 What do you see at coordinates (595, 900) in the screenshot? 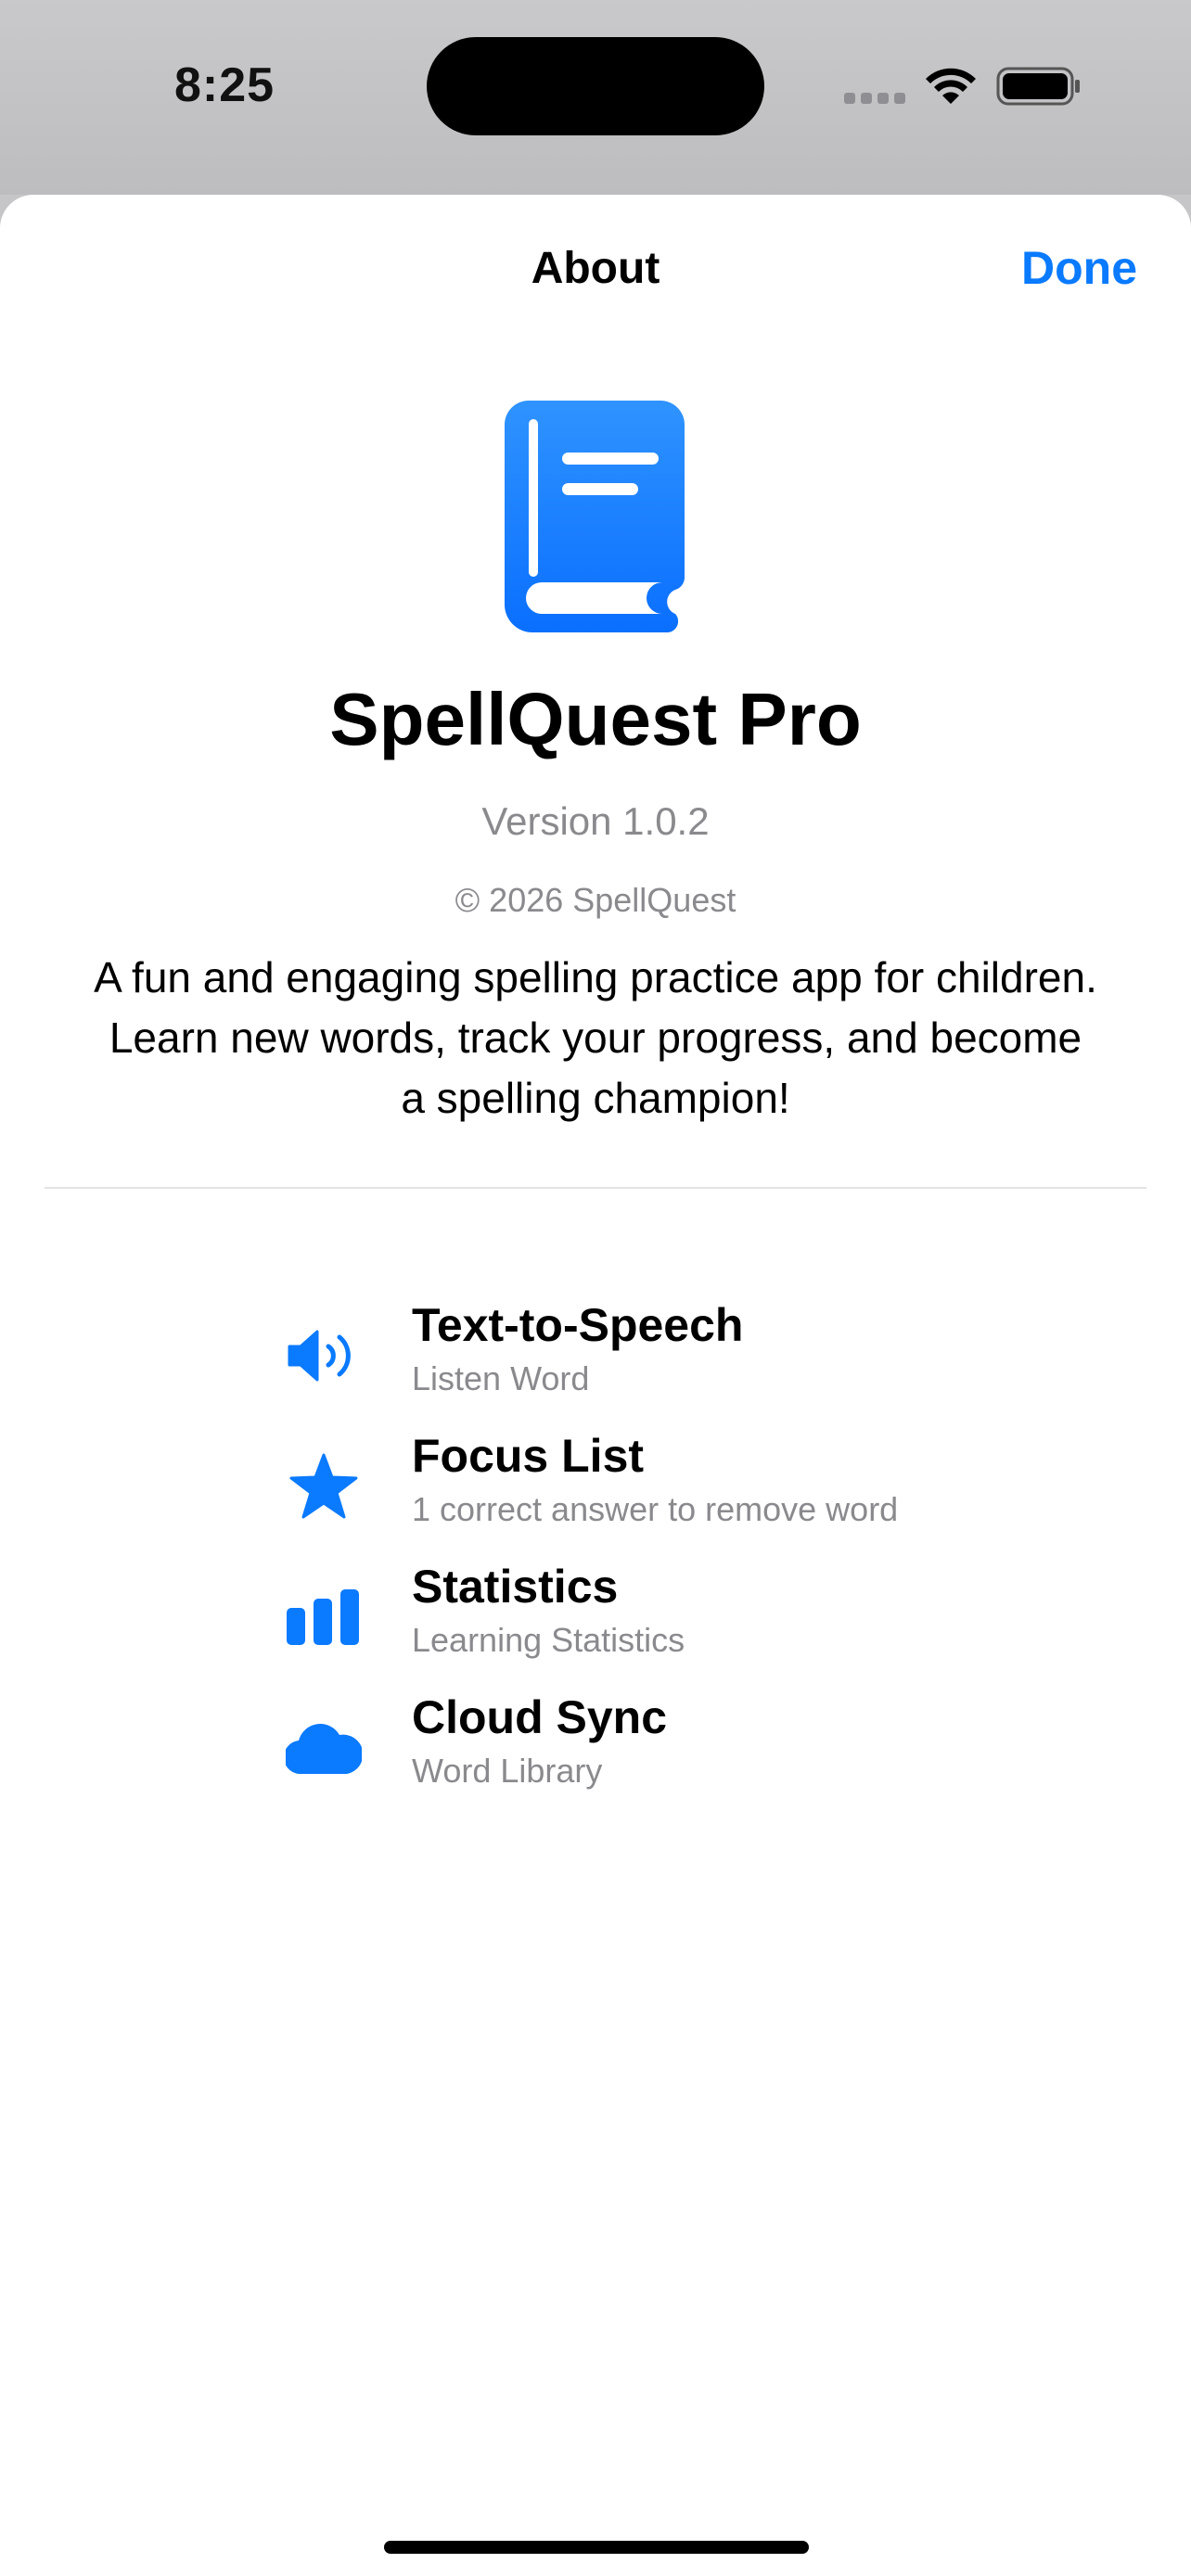
I see `app-copyright: © 2026 SpellQuest` at bounding box center [595, 900].